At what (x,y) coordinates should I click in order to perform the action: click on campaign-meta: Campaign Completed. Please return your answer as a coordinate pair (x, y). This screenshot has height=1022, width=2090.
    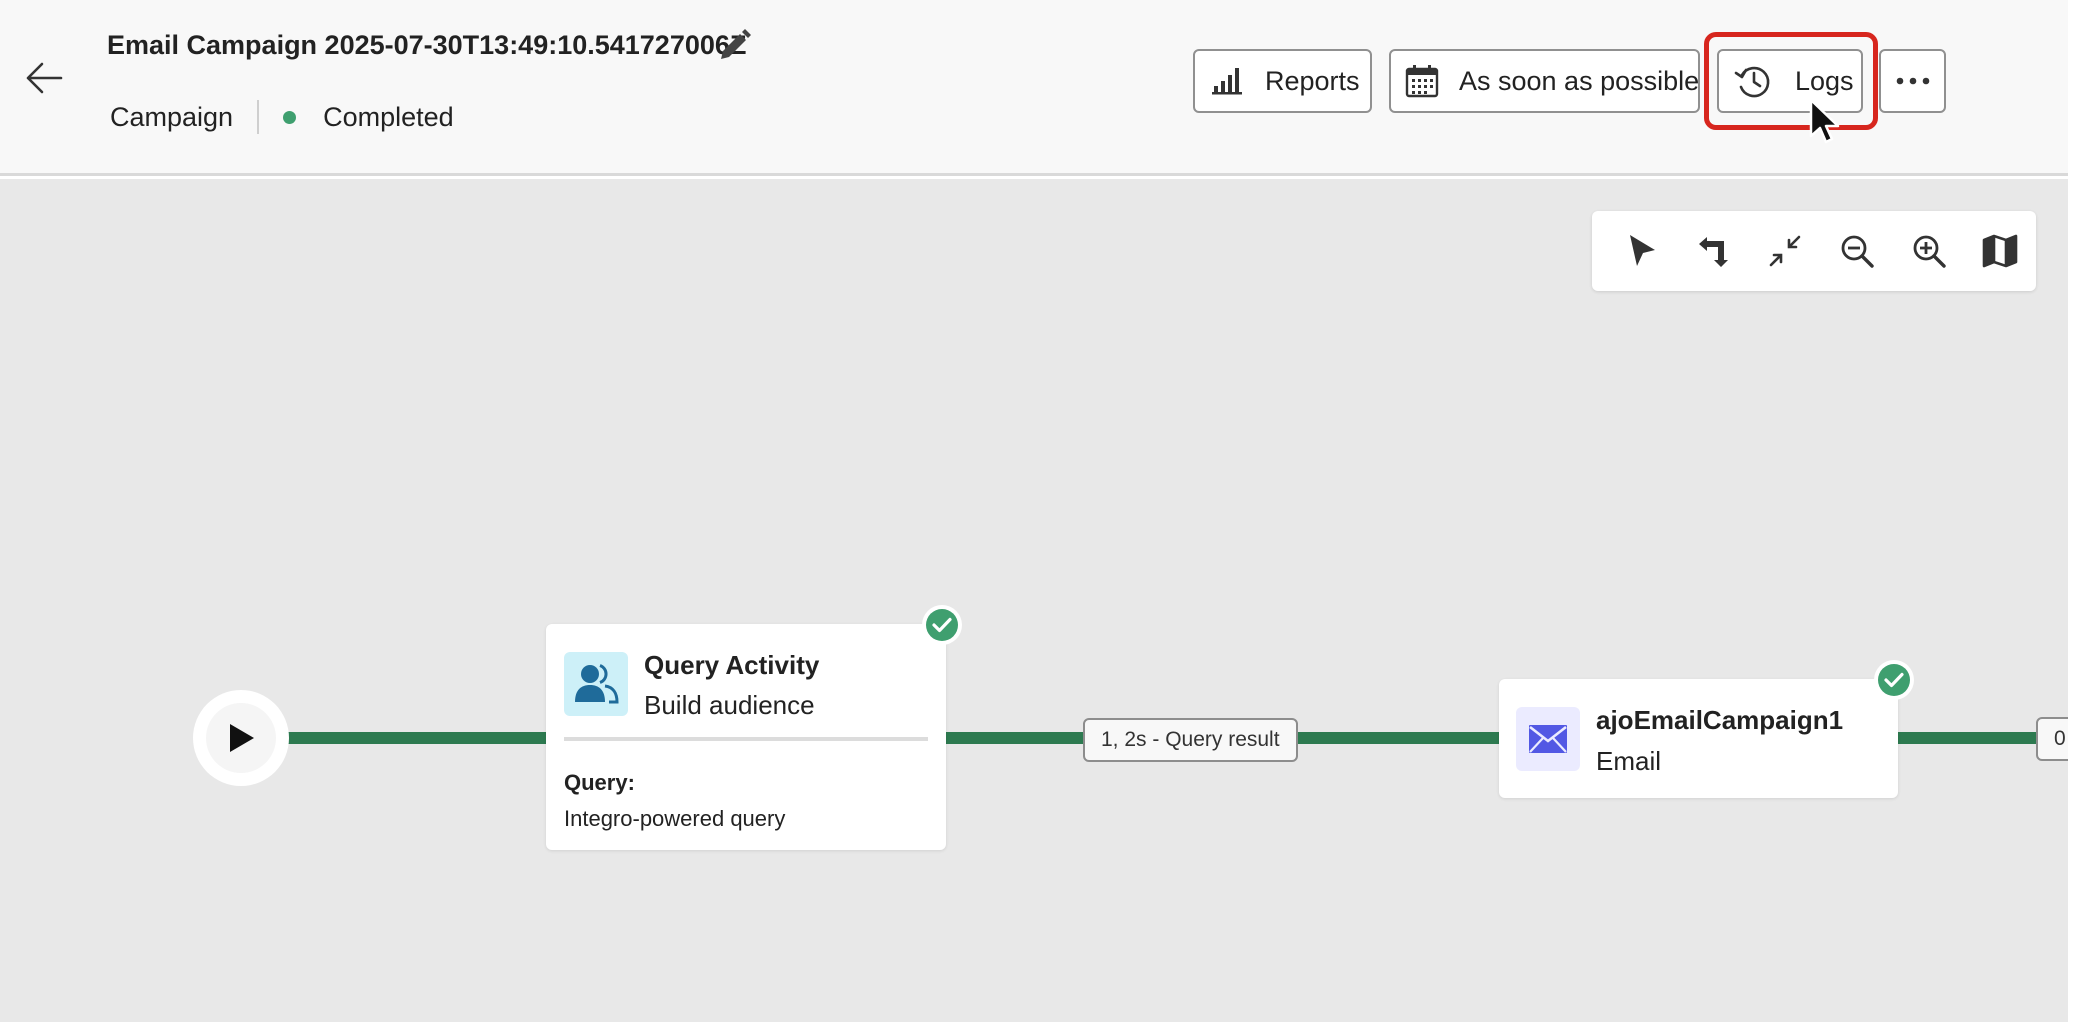
    Looking at the image, I should click on (282, 117).